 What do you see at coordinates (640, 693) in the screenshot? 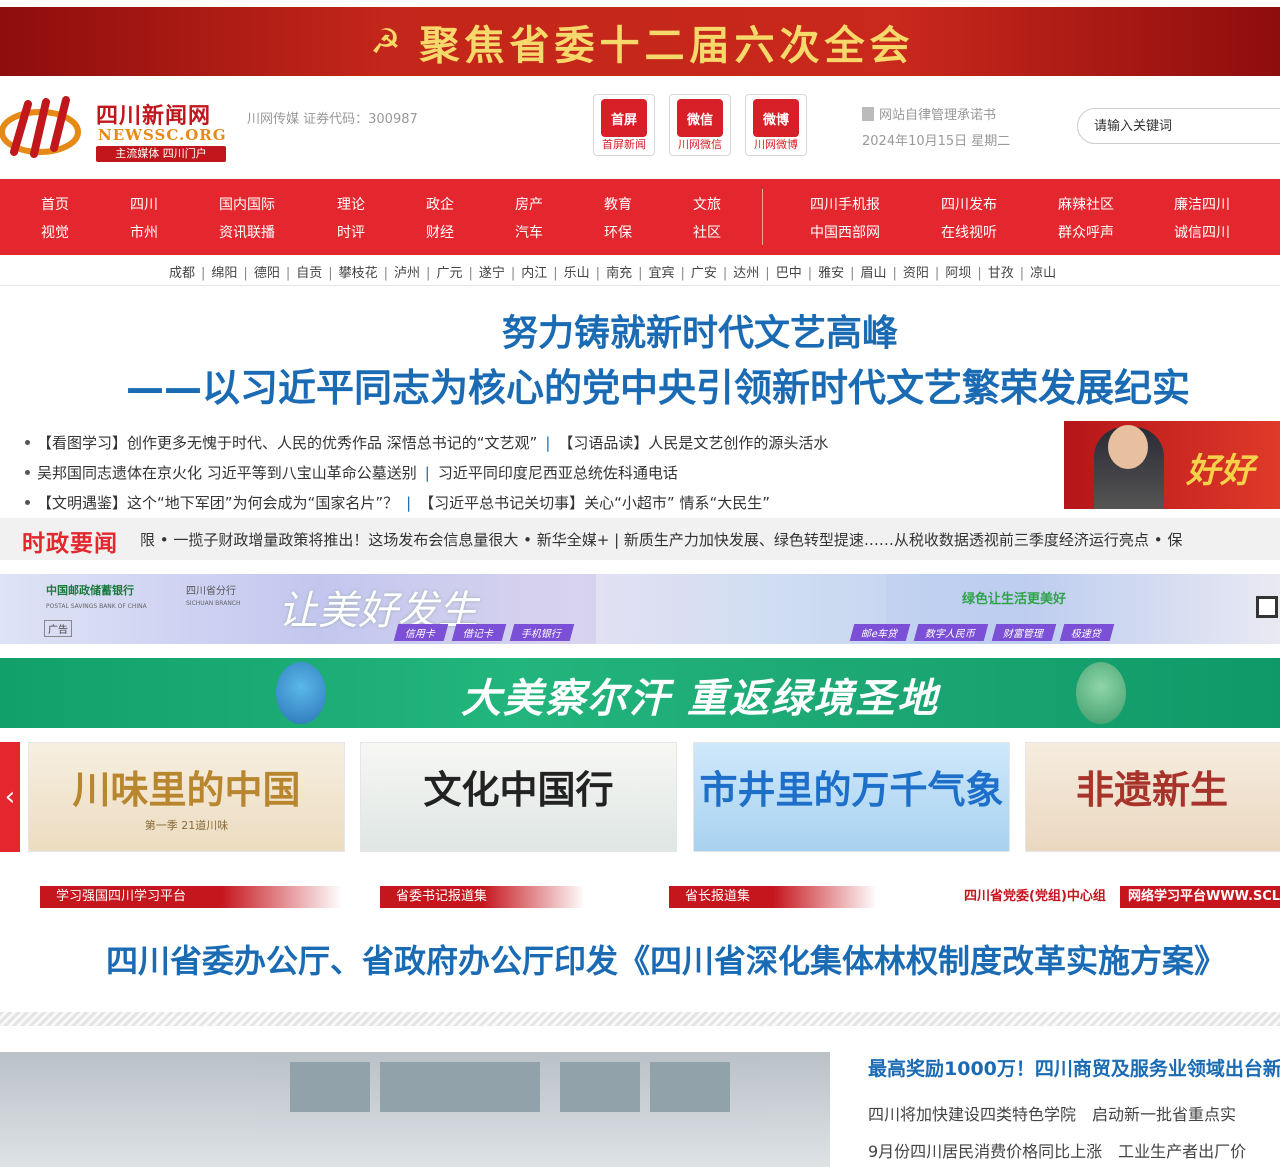
I see `tourism-ad-banner: 大美察尔汗 重返绿境圣地` at bounding box center [640, 693].